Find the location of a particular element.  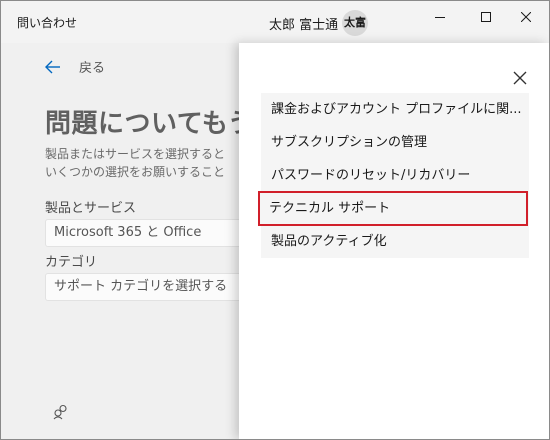

product-label: 製品とサービス is located at coordinates (91, 208).